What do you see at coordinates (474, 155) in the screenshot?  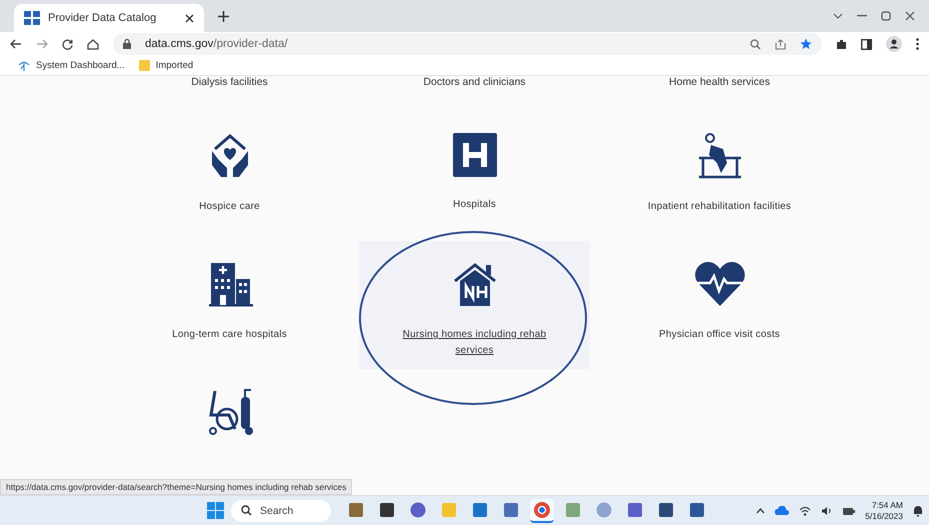 I see `hospital-sign-icon` at bounding box center [474, 155].